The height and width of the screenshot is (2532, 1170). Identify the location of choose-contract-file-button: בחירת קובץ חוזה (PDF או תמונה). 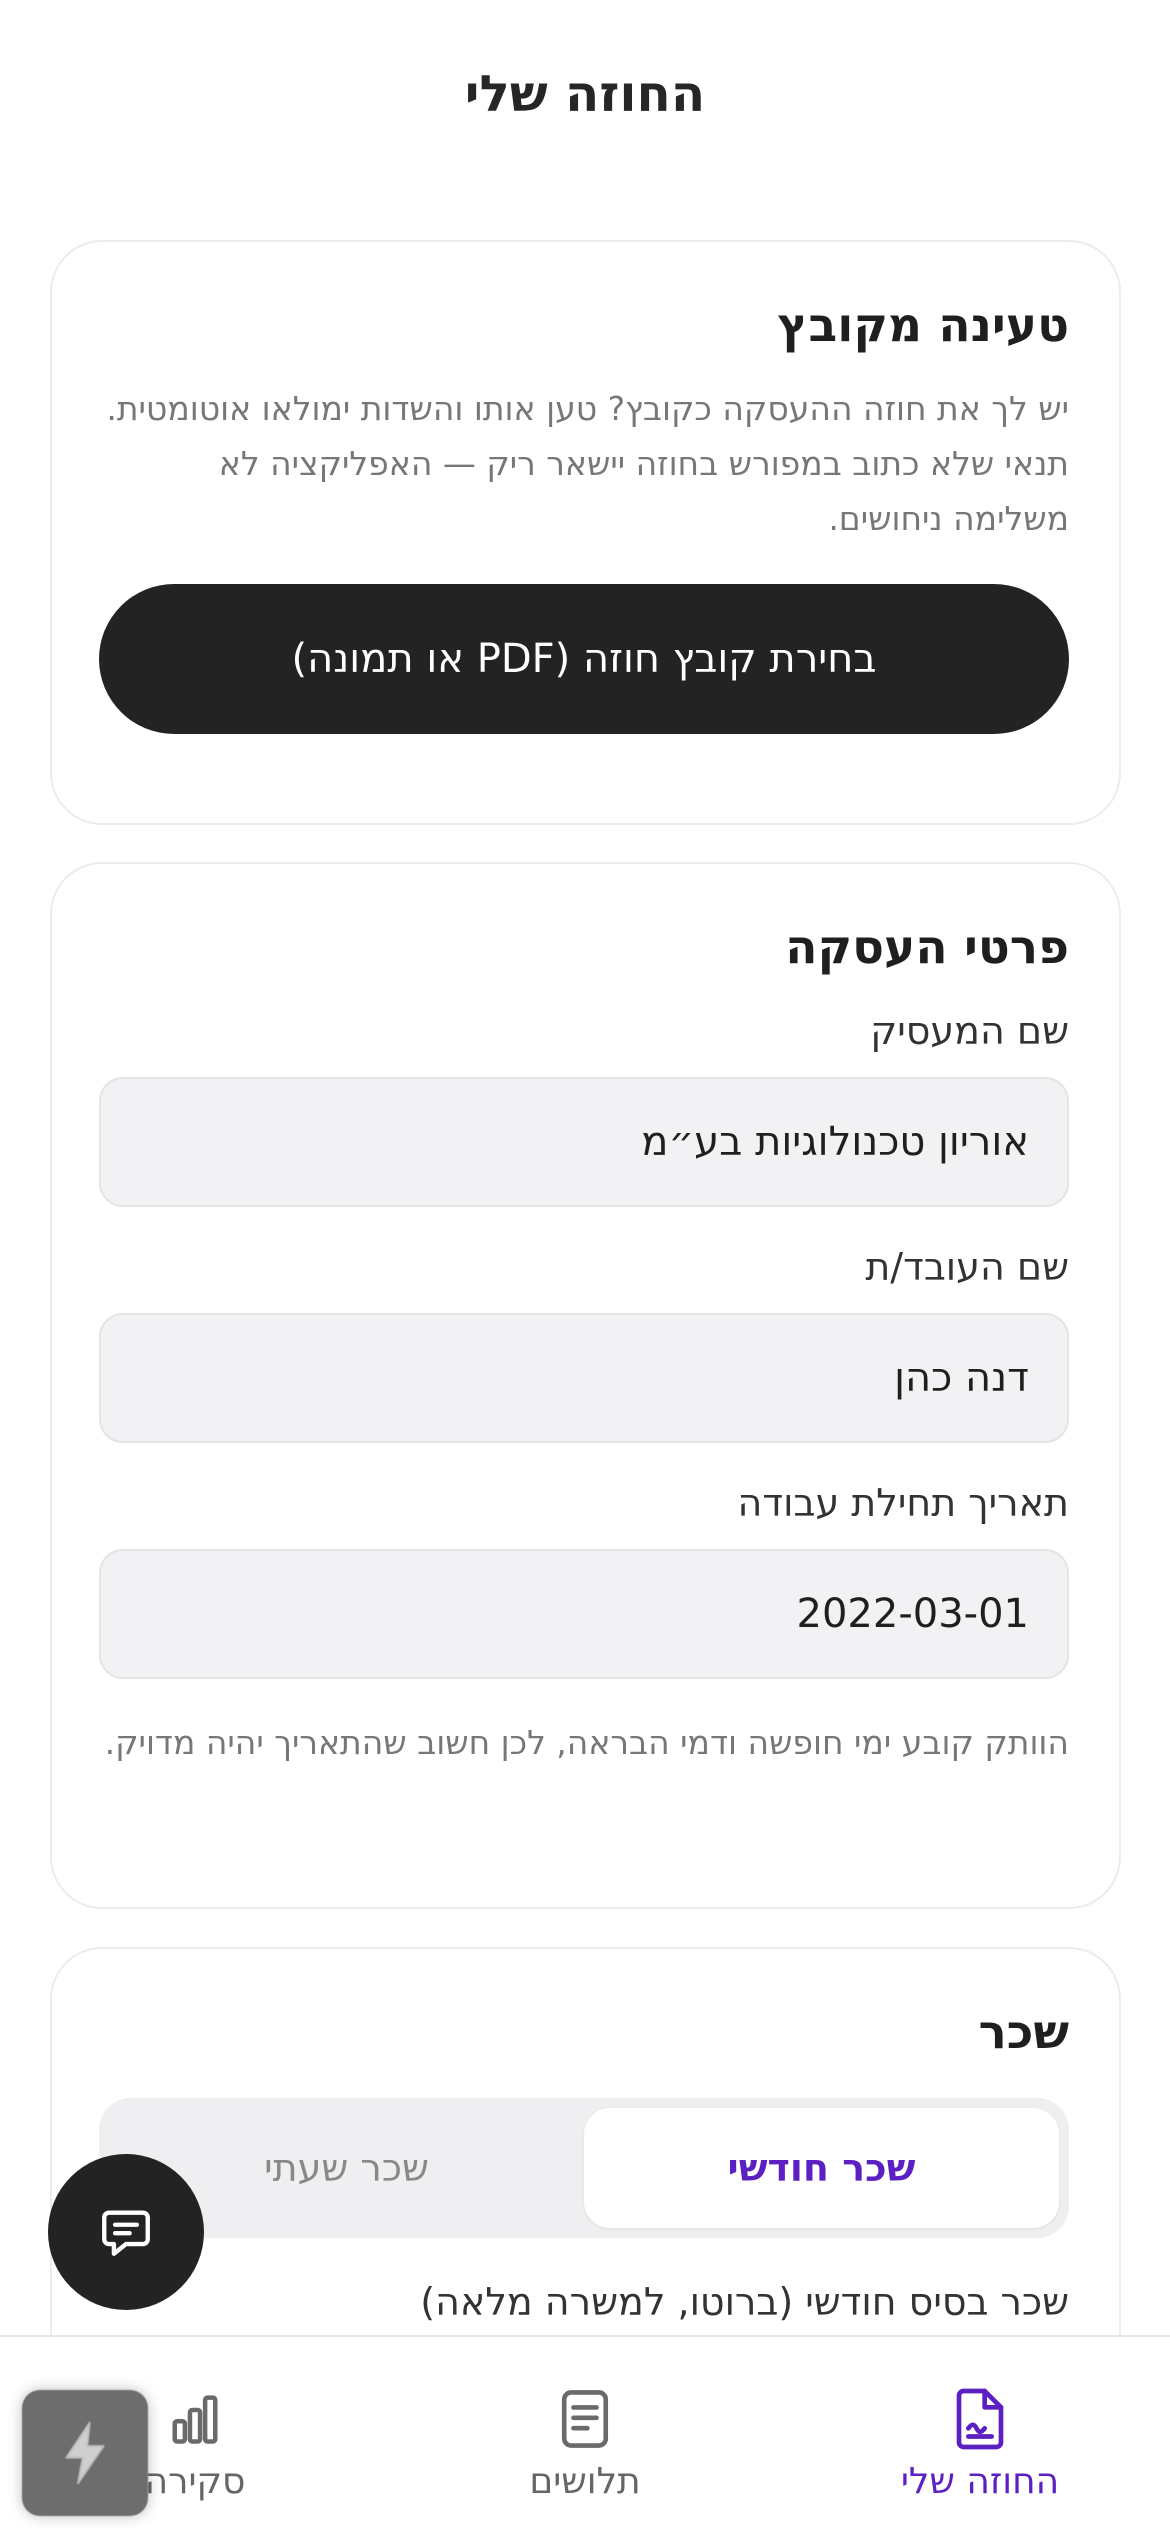
(584, 659).